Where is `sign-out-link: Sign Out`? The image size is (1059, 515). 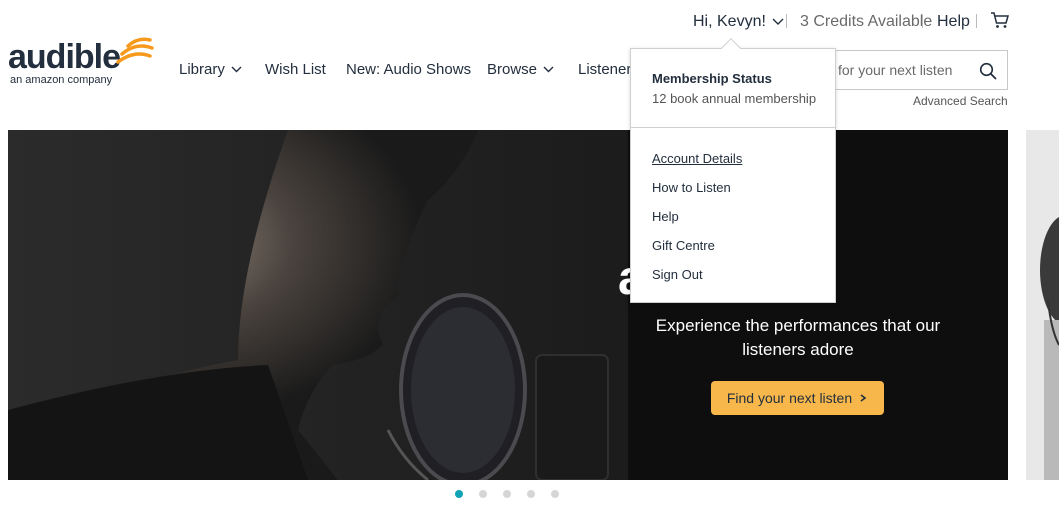
sign-out-link: Sign Out is located at coordinates (677, 274).